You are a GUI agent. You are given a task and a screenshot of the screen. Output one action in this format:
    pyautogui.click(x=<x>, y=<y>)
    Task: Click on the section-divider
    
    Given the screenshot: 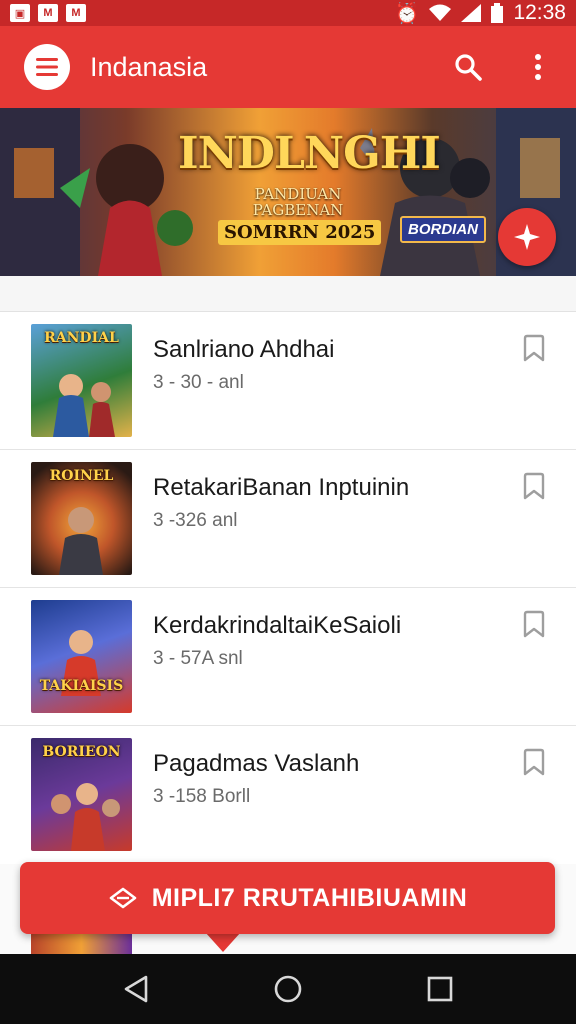 What is the action you would take?
    pyautogui.click(x=288, y=294)
    